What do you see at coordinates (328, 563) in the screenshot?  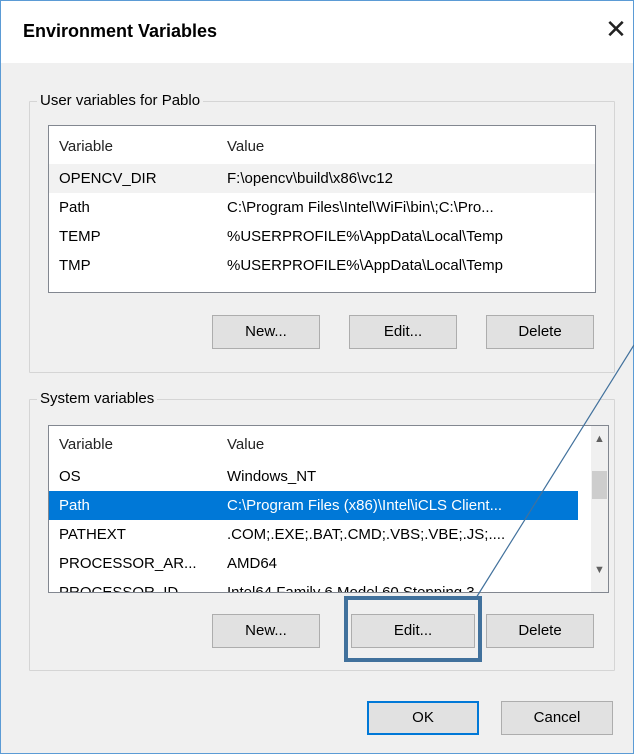 I see `list-item: PROCESSOR_AR... AMD64` at bounding box center [328, 563].